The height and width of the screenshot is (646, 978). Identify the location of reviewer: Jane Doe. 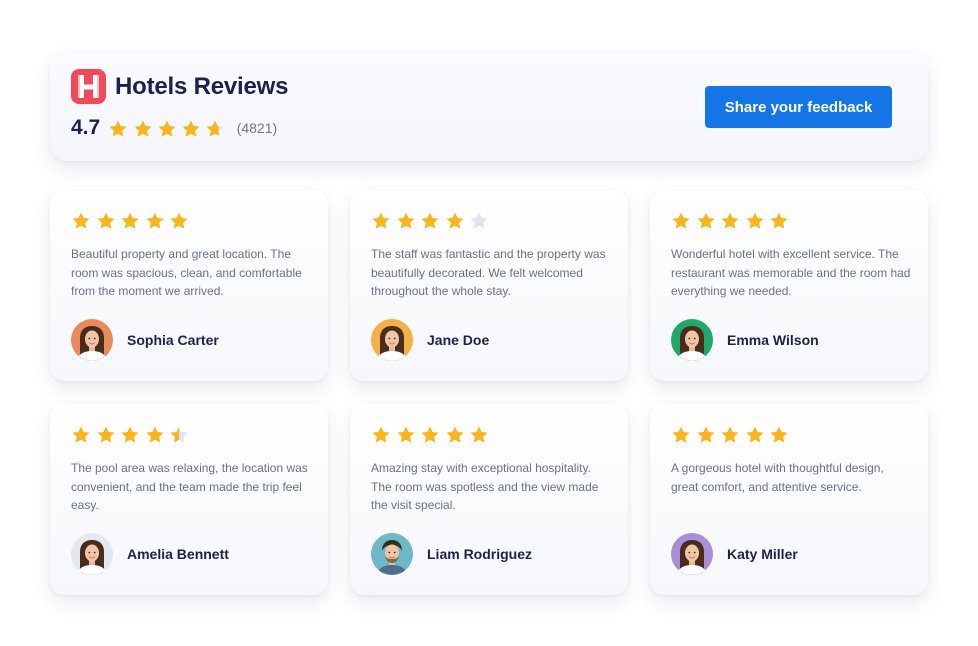
(430, 340).